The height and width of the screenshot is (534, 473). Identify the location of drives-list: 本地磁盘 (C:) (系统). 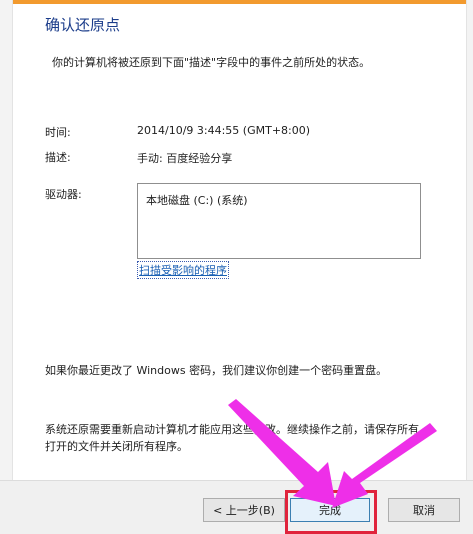
(279, 221).